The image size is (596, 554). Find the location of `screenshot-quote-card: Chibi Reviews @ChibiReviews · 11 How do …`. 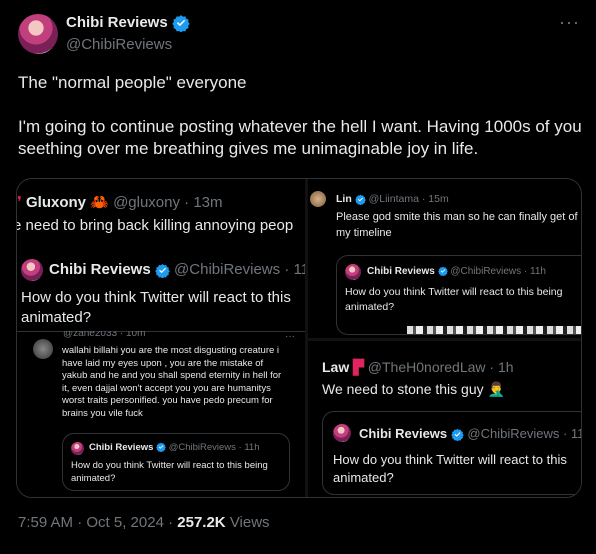

screenshot-quote-card: Chibi Reviews @ChibiReviews · 11 How do … is located at coordinates (451, 453).